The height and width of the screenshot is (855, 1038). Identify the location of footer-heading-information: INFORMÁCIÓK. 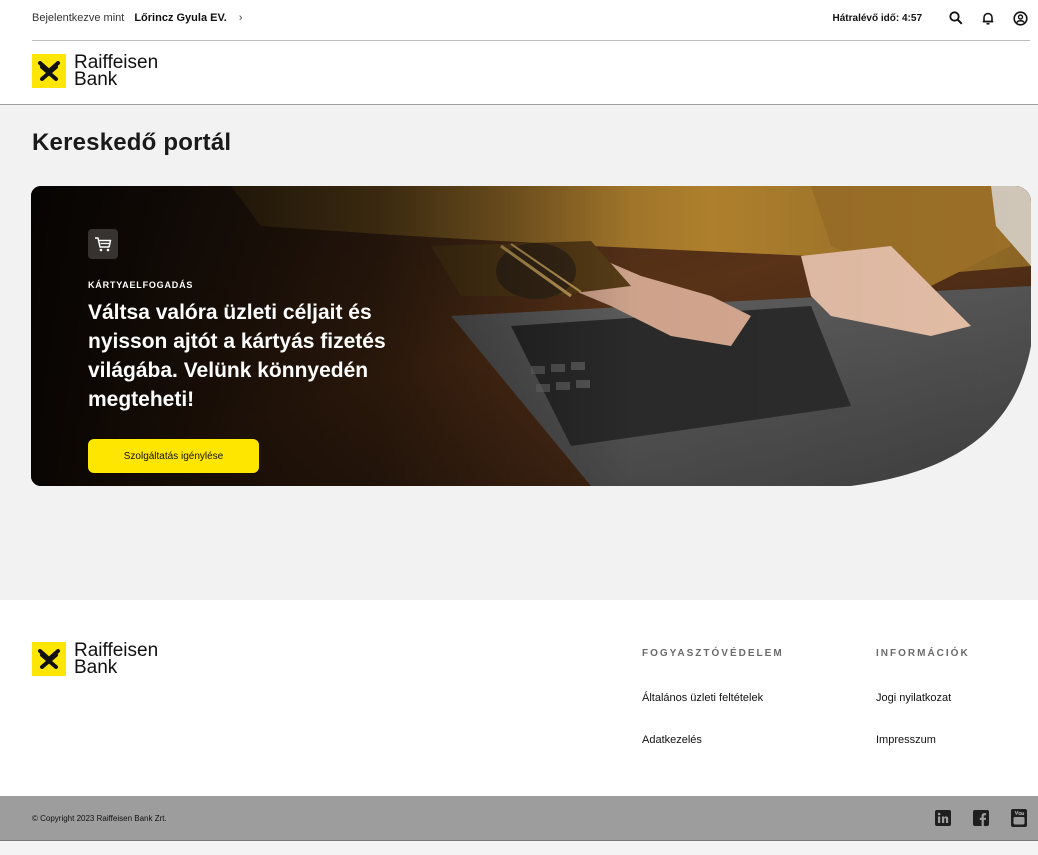
(923, 653).